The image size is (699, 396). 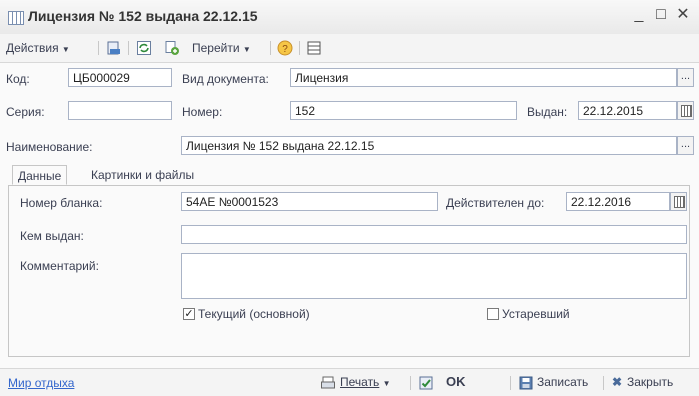 What do you see at coordinates (483, 77) in the screenshot?
I see `doctype-input: Лицензия` at bounding box center [483, 77].